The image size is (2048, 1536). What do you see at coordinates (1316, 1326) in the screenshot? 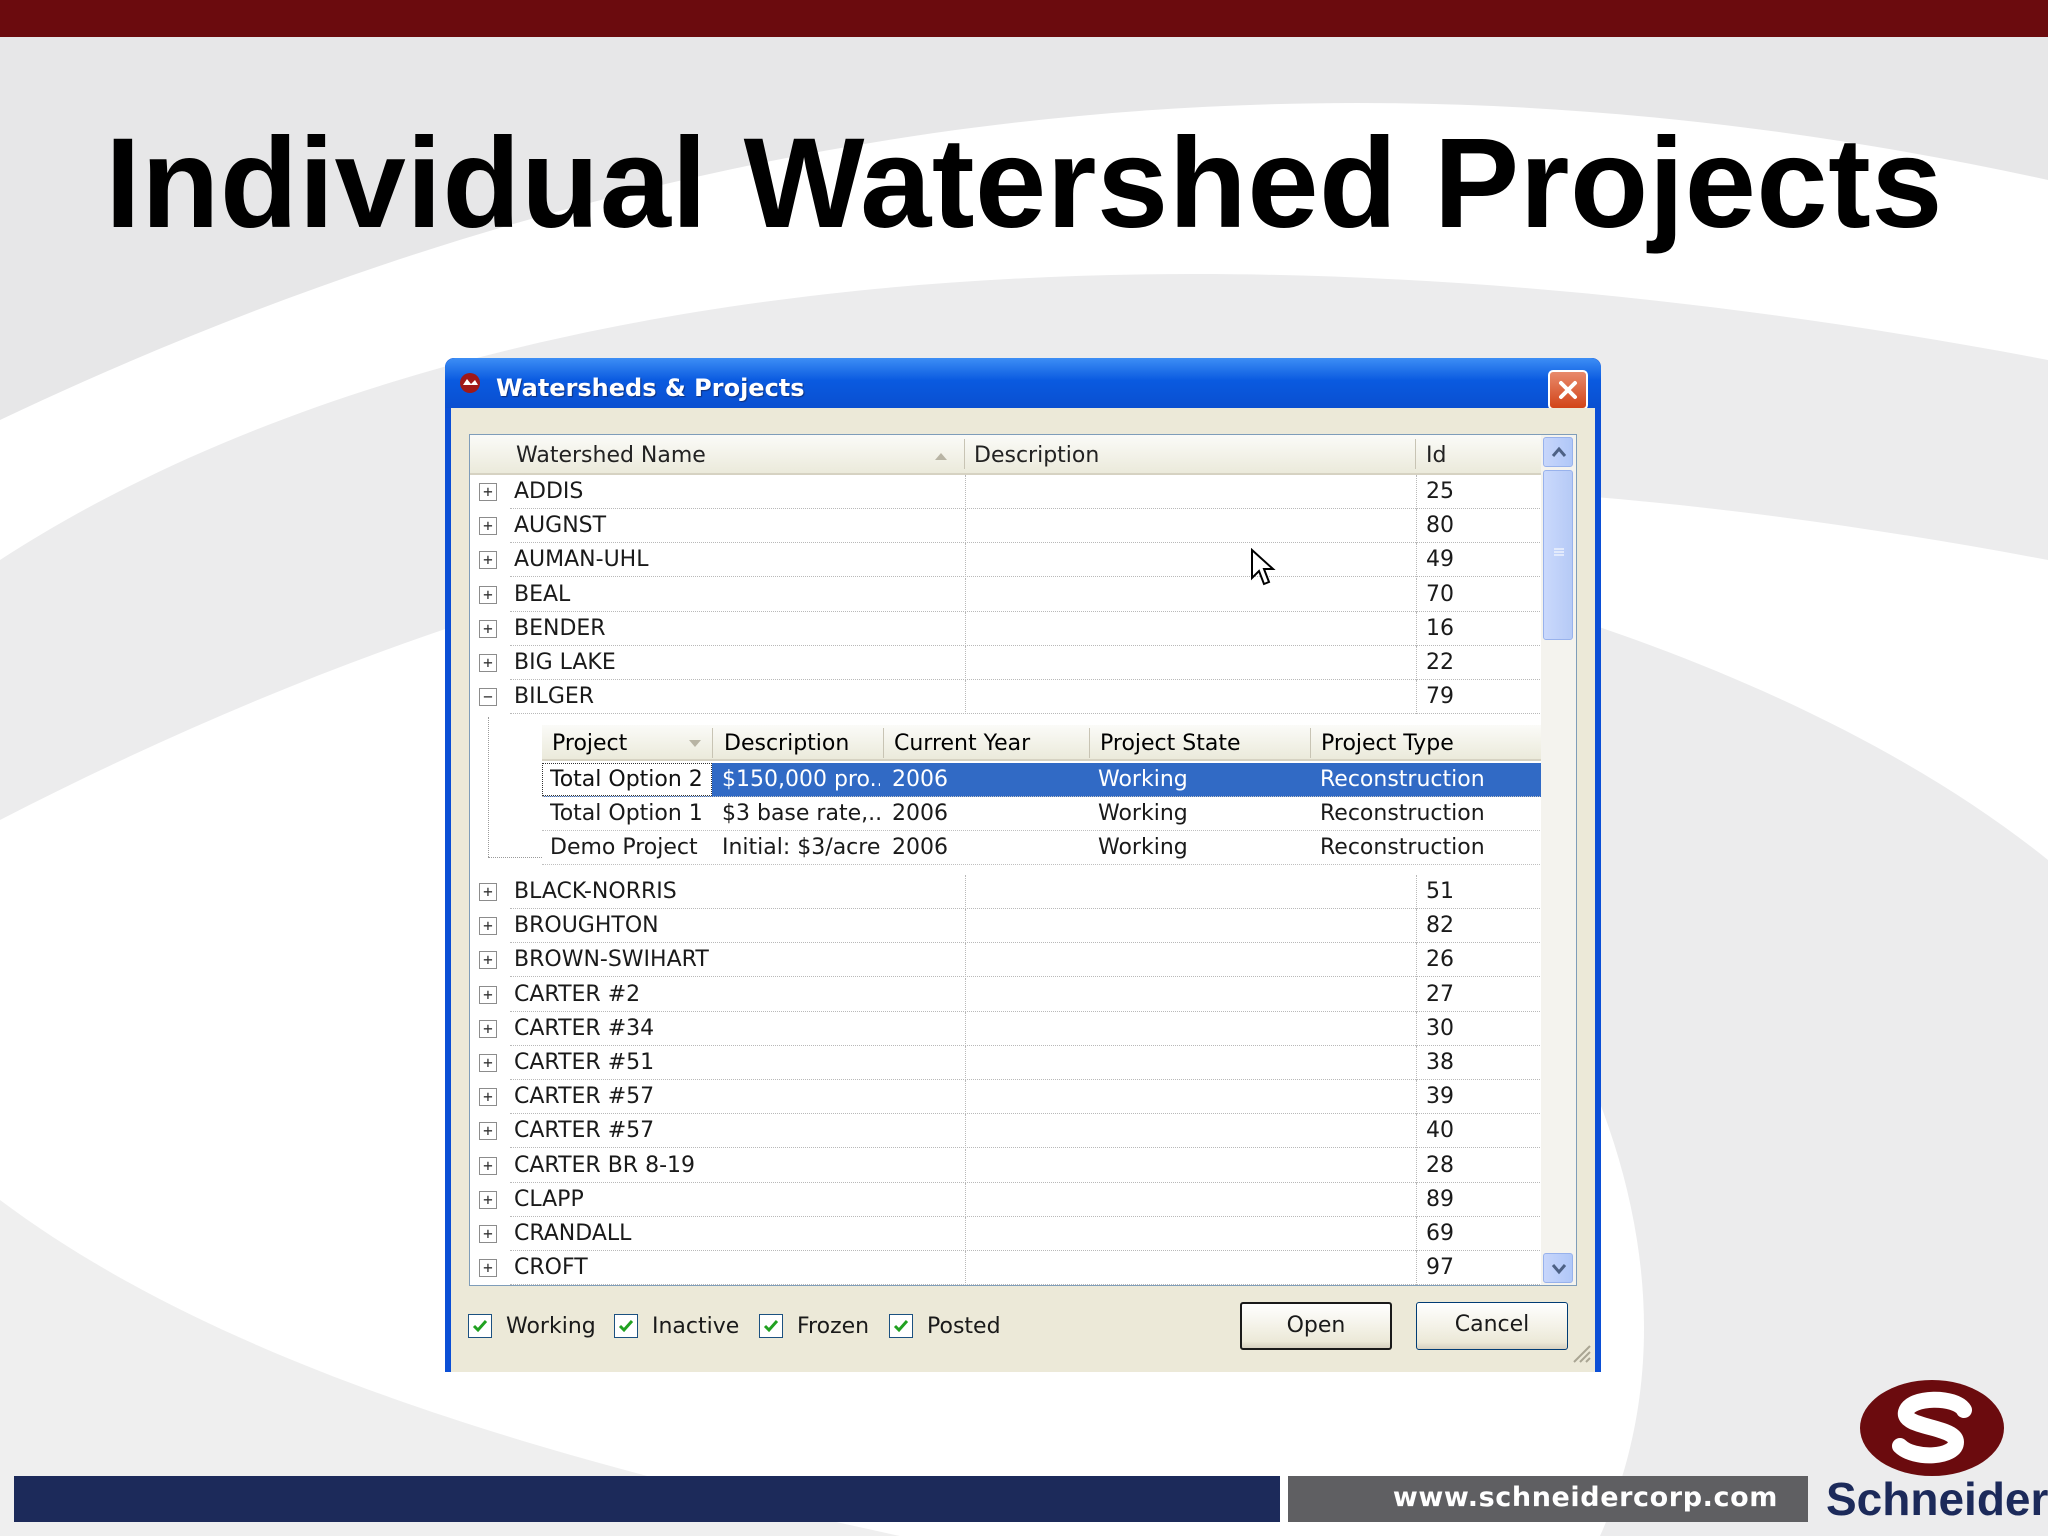
I see `open-button: Open` at bounding box center [1316, 1326].